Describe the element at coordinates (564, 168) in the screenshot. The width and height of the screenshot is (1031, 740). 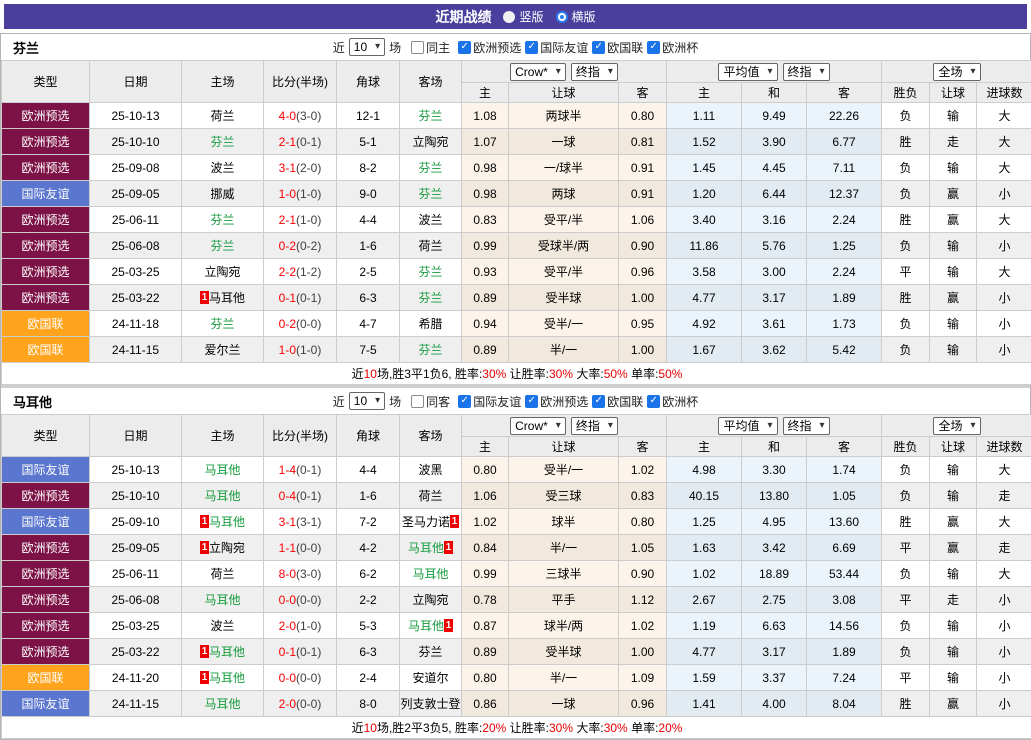
I see `handicap-line: 一/球半` at that location.